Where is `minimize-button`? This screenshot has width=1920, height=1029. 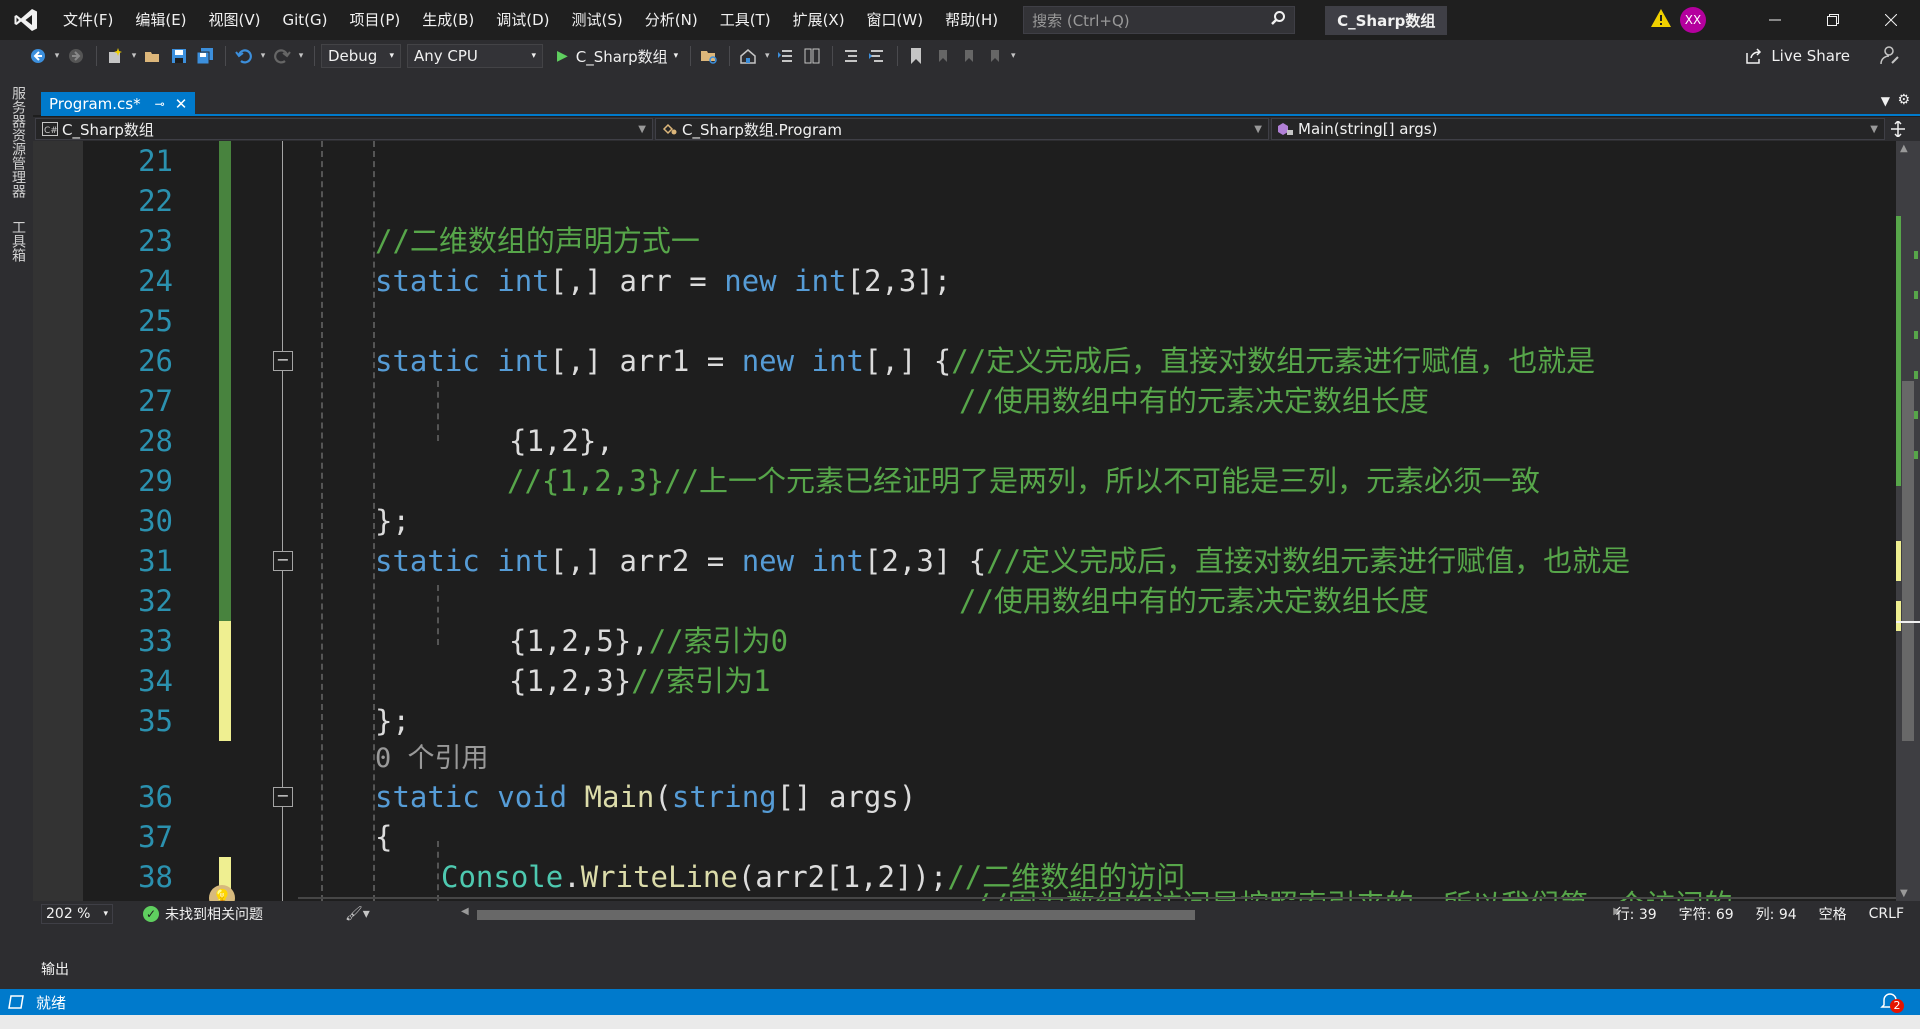 minimize-button is located at coordinates (1775, 20).